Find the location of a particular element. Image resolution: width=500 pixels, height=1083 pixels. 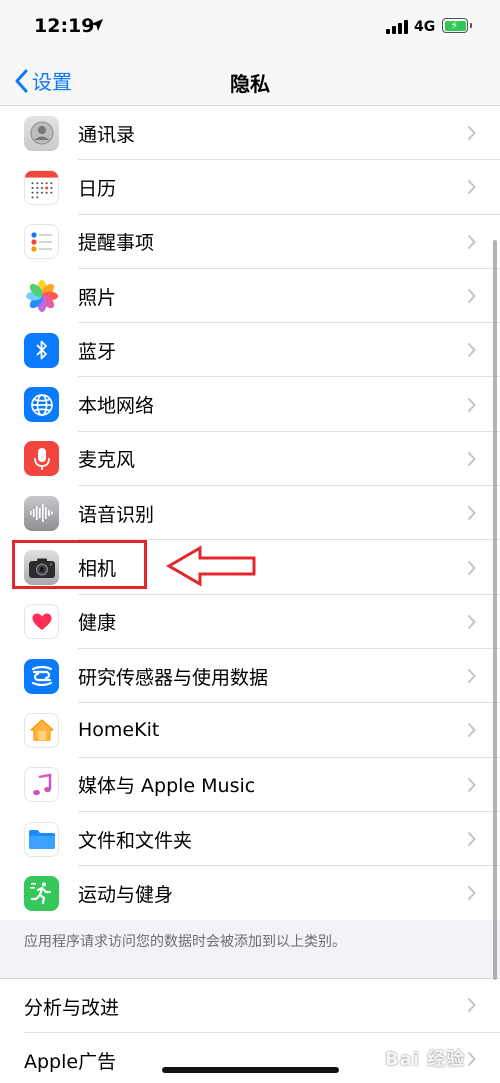

list-item-label: 媒体与 Apple Music is located at coordinates (167, 786).